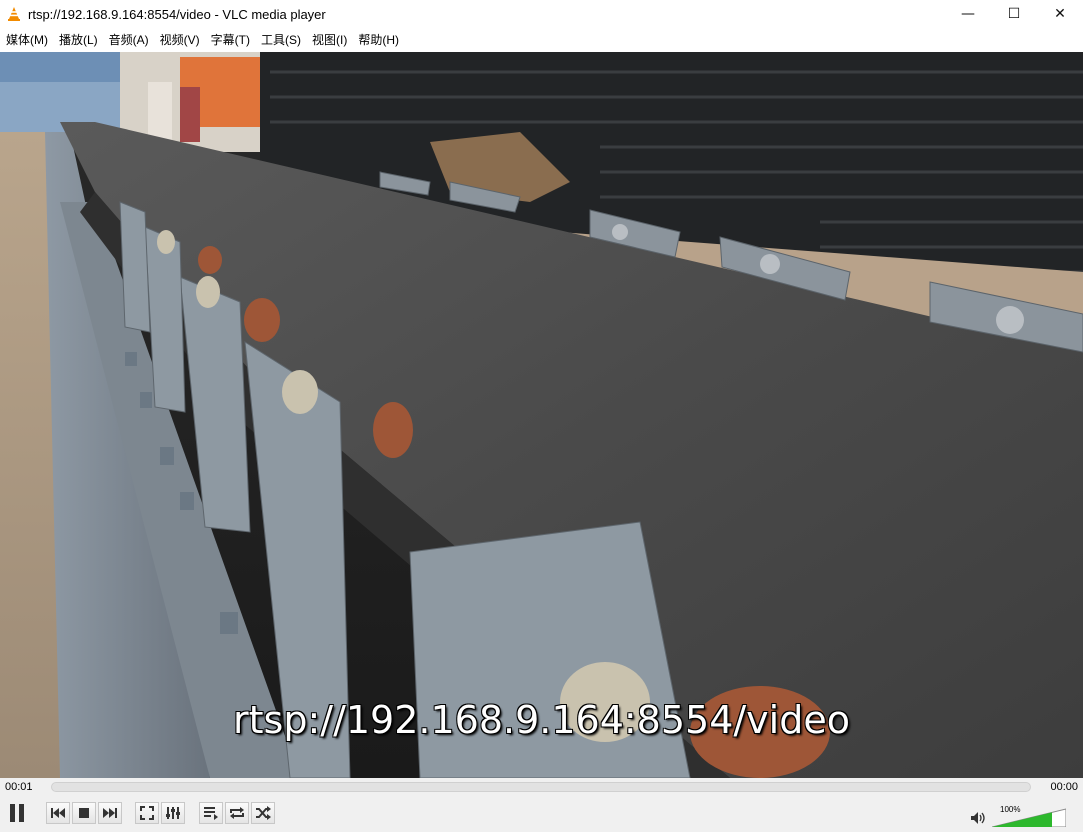  I want to click on fullscreen-icon, so click(147, 813).